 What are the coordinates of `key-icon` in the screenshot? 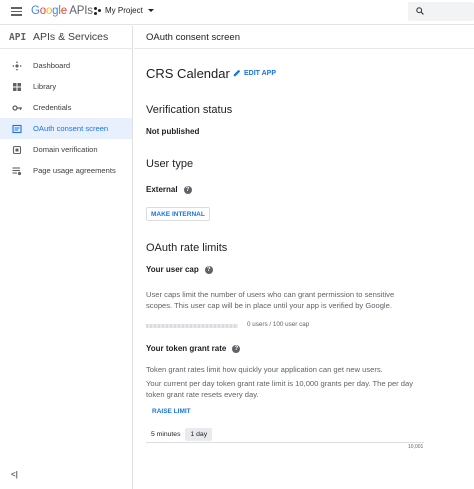 It's located at (16, 107).